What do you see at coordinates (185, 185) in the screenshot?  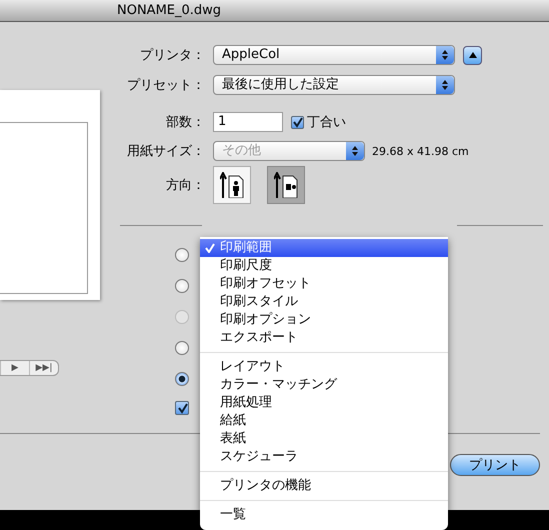 I see `field-label: 方向：` at bounding box center [185, 185].